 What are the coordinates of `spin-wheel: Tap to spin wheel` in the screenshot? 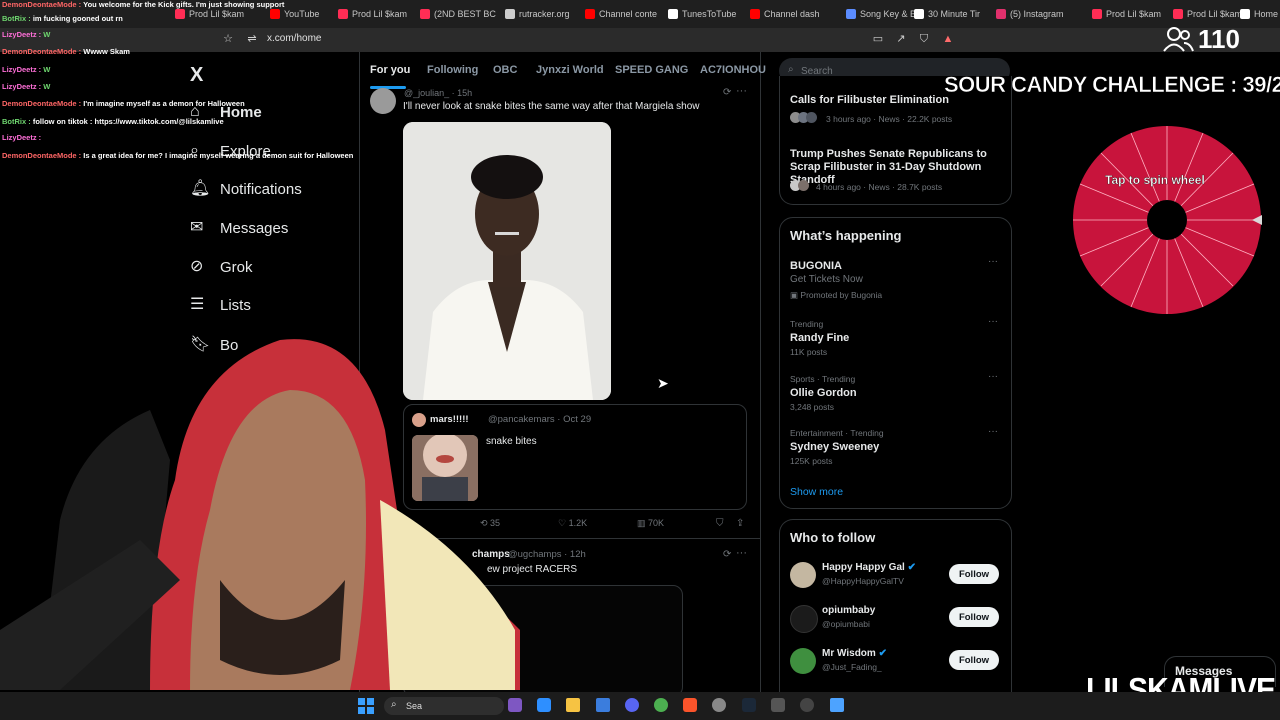 It's located at (1167, 220).